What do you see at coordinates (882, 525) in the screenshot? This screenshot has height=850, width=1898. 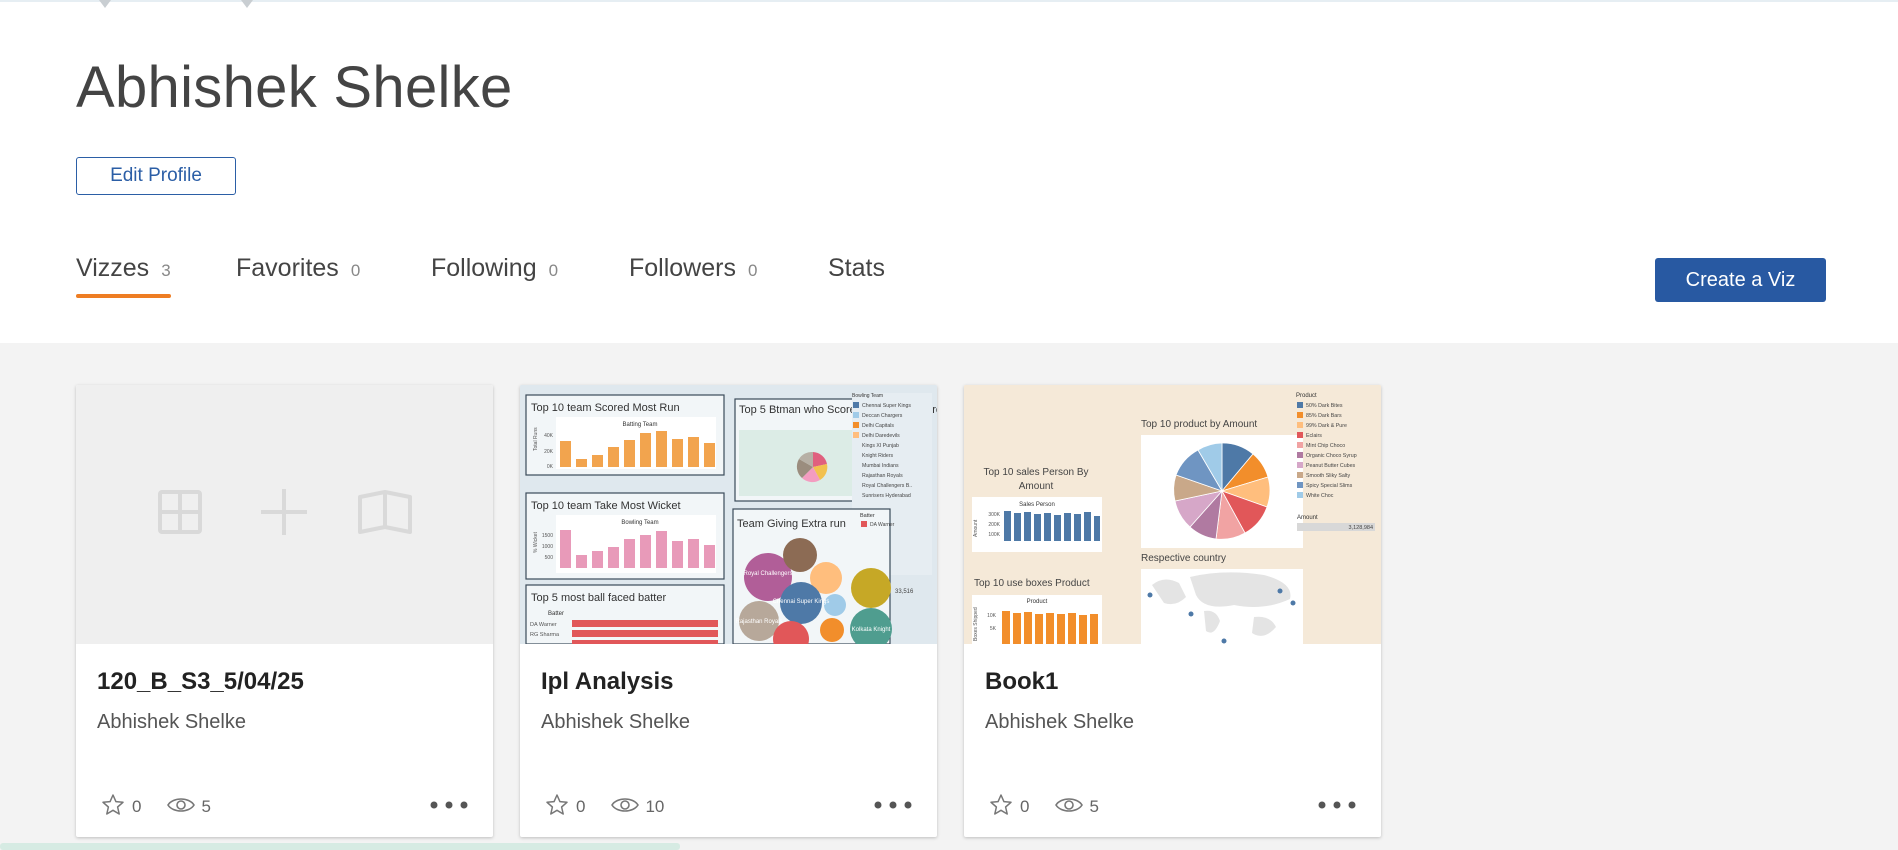 I see `legend-item: DA Warner` at bounding box center [882, 525].